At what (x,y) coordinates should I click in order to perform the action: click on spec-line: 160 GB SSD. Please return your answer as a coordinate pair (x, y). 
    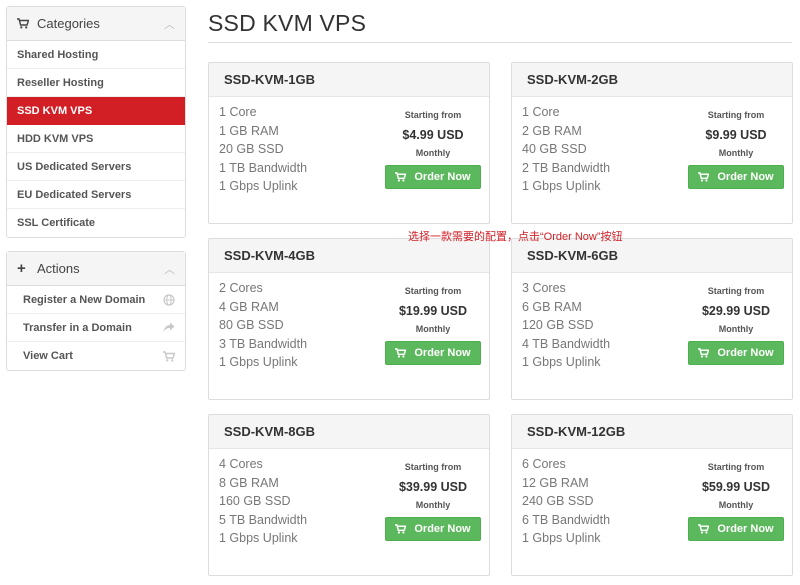
    Looking at the image, I should click on (263, 501).